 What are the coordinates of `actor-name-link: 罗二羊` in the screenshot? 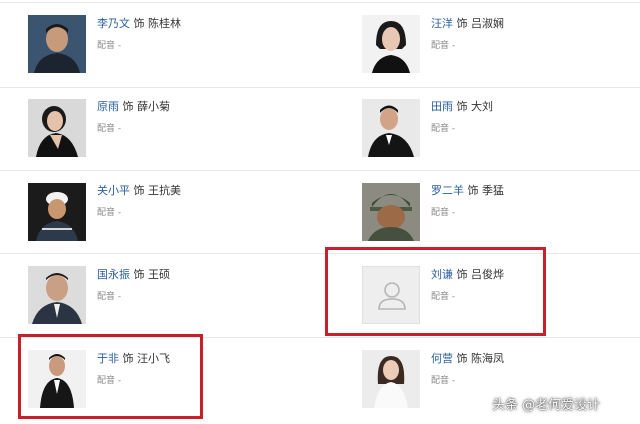 It's located at (447, 190).